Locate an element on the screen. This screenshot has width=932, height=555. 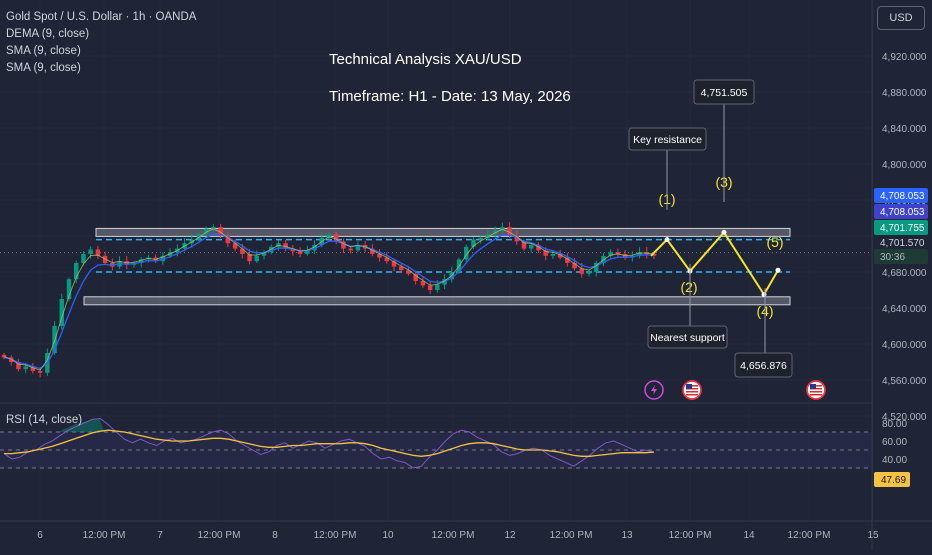
price-tag-1: 4,708.053 is located at coordinates (902, 196).